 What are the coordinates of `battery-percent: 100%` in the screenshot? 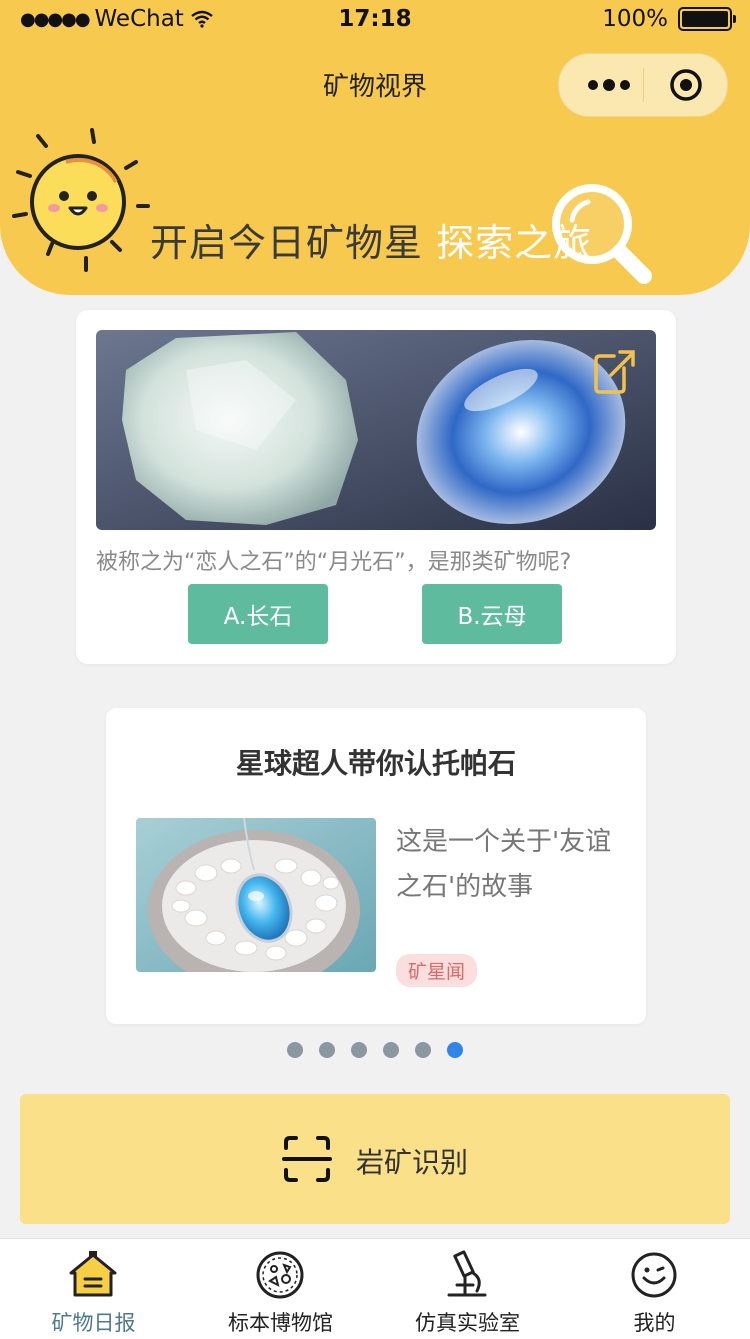 It's located at (635, 19).